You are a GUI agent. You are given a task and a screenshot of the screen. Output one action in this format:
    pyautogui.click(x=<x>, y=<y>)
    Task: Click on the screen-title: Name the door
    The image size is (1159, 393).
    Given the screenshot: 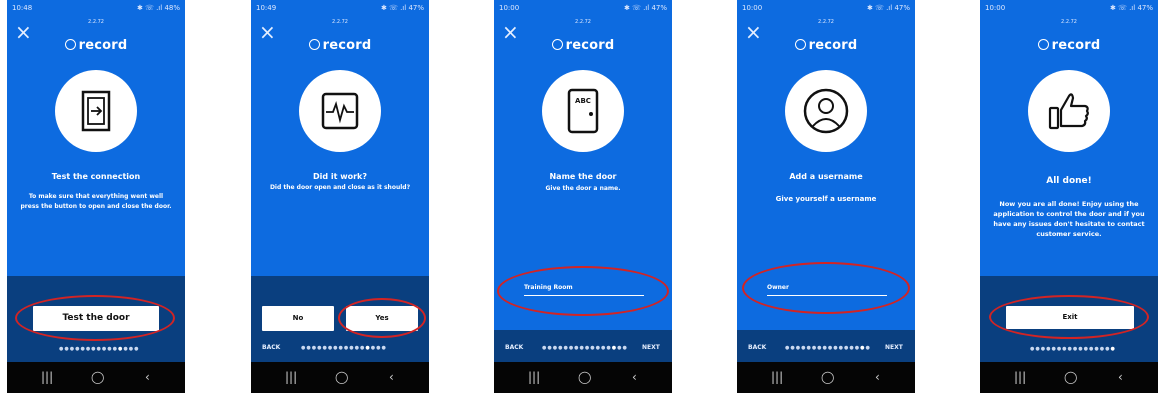 What is the action you would take?
    pyautogui.click(x=583, y=176)
    